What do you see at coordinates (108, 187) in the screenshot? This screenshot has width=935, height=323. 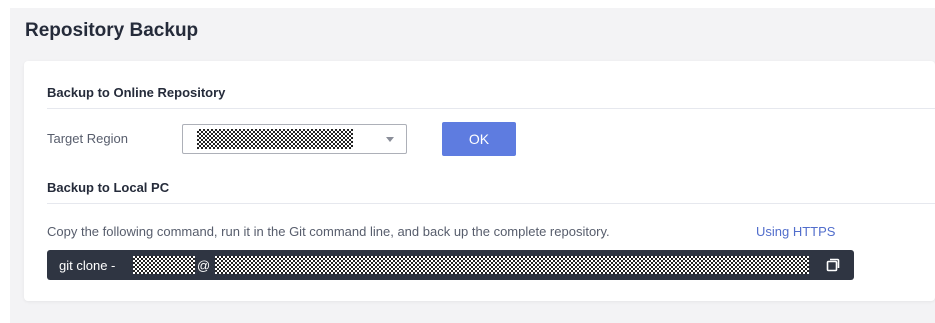 I see `local-section-title: Backup to Local PC` at bounding box center [108, 187].